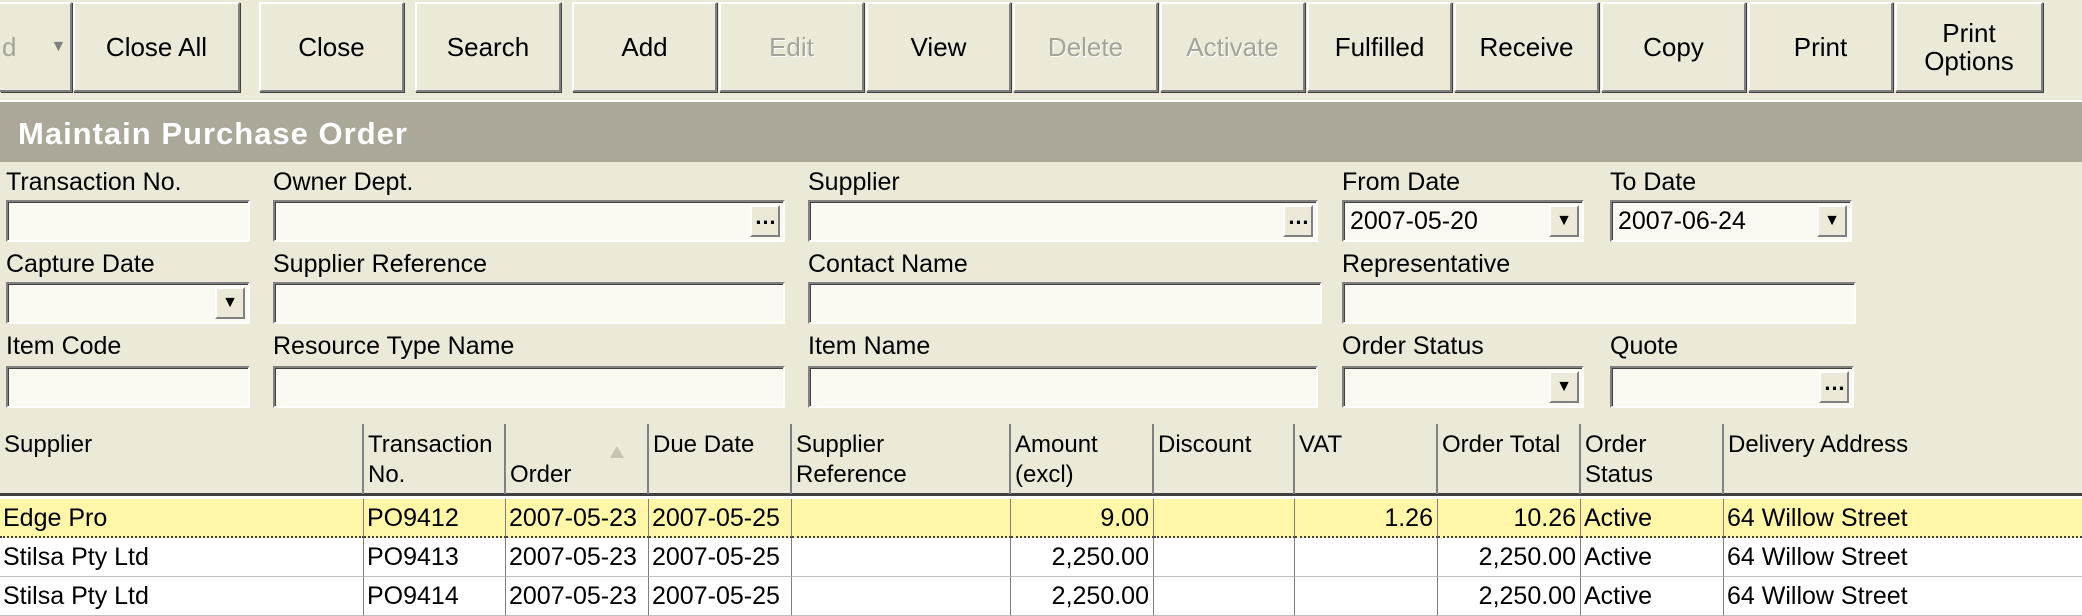 This screenshot has height=616, width=2082. Describe the element at coordinates (938, 47) in the screenshot. I see `view-button: View` at that location.